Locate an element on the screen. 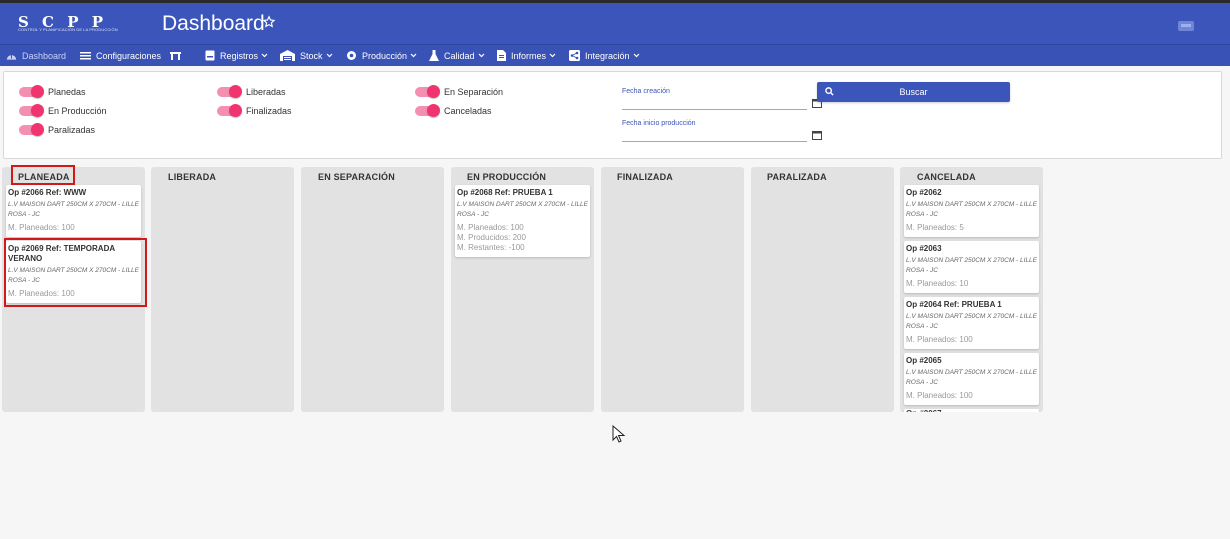 The width and height of the screenshot is (1230, 539). nav-registros: Registros is located at coordinates (236, 55).